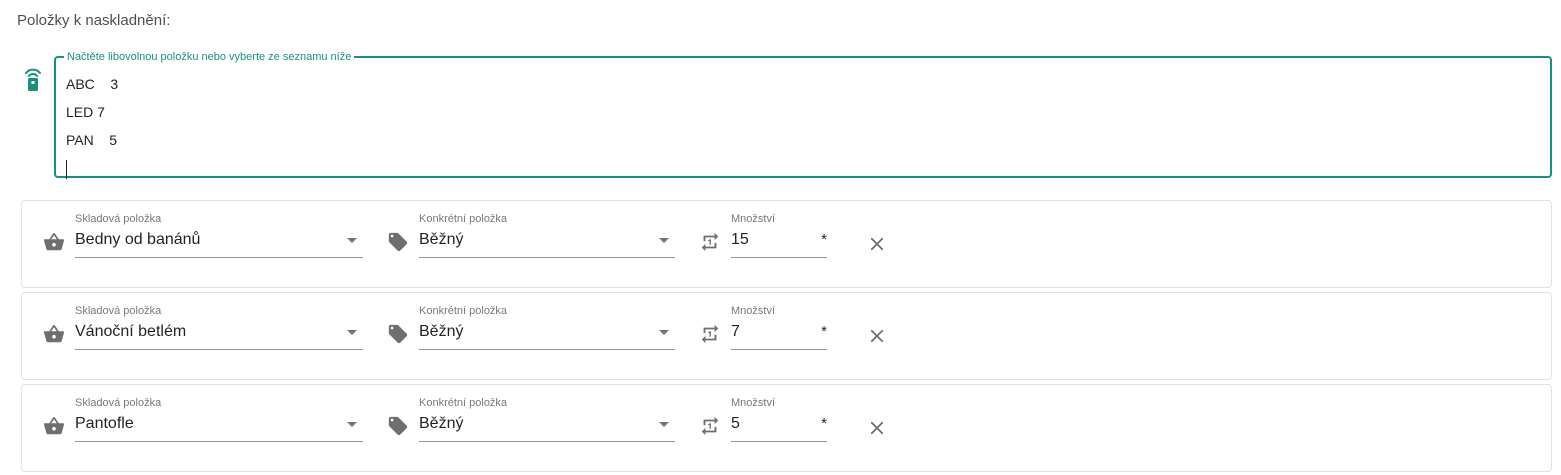 The width and height of the screenshot is (1561, 475). What do you see at coordinates (219, 428) in the screenshot?
I see `stock-item-select: Skladová položka Pantofle` at bounding box center [219, 428].